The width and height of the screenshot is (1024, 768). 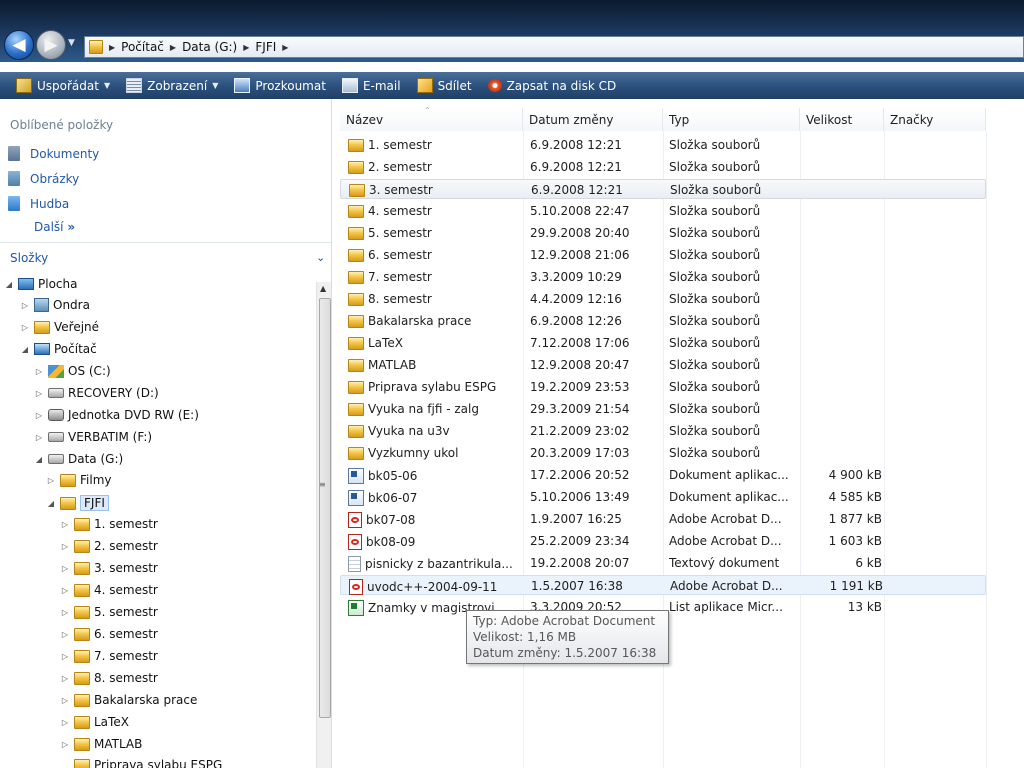 I want to click on tree-item-semestr-4: ▷ 4. semestr, so click(x=109, y=590).